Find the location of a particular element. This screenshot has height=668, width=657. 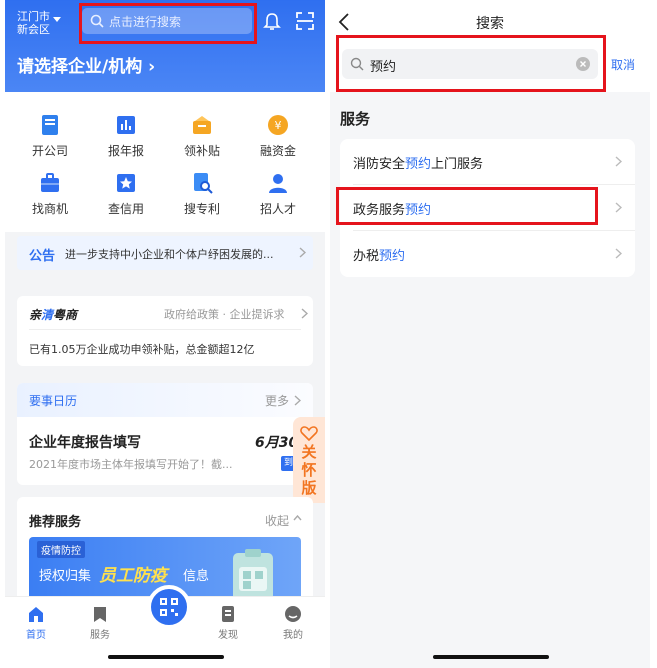

quick-service-grid: 开公司 报年报 领补贴 ¥ 融资金 找商机 查信用 搜专利 招人才 is located at coordinates (165, 162).